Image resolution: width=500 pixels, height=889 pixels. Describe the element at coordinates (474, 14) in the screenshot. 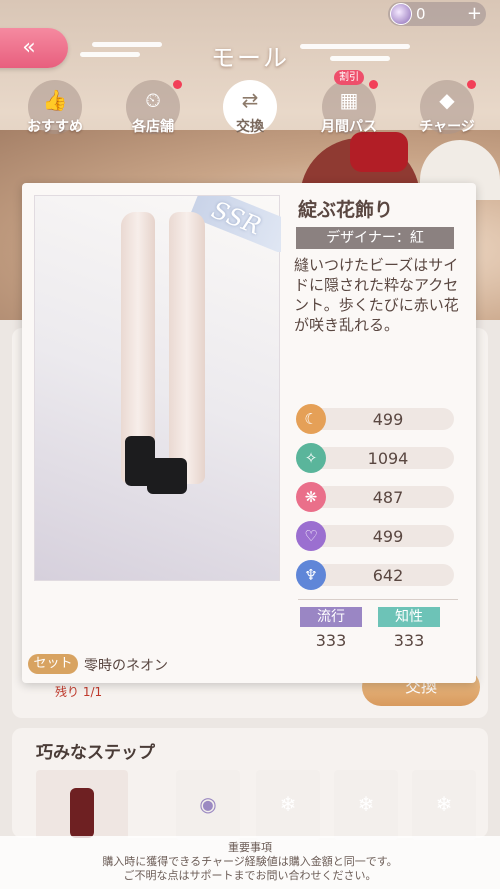

I see `add-currency-icon: +` at that location.